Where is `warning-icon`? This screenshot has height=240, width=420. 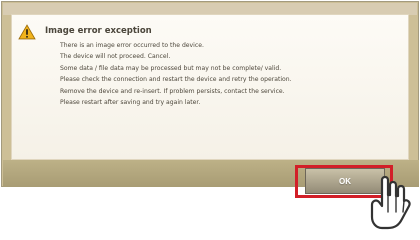
warning-icon is located at coordinates (27, 32).